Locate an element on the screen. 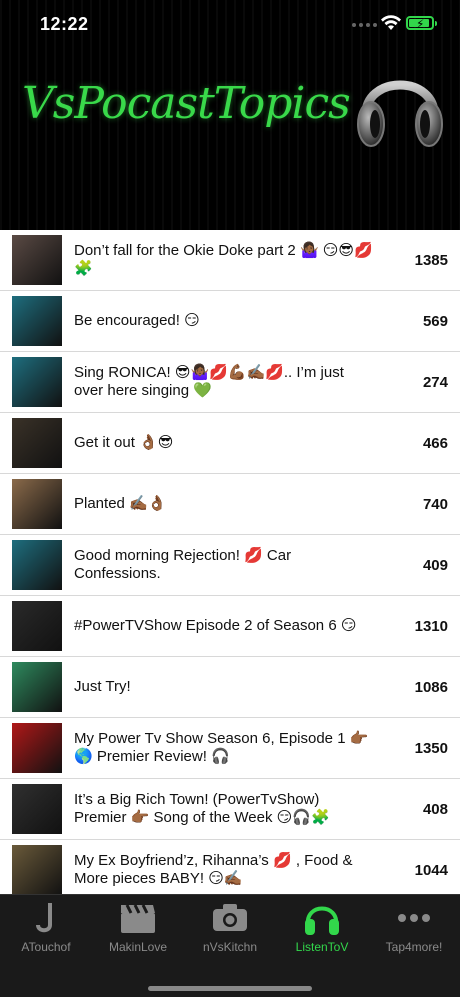  episode-title: Be encouraged! 😏 is located at coordinates (137, 320).